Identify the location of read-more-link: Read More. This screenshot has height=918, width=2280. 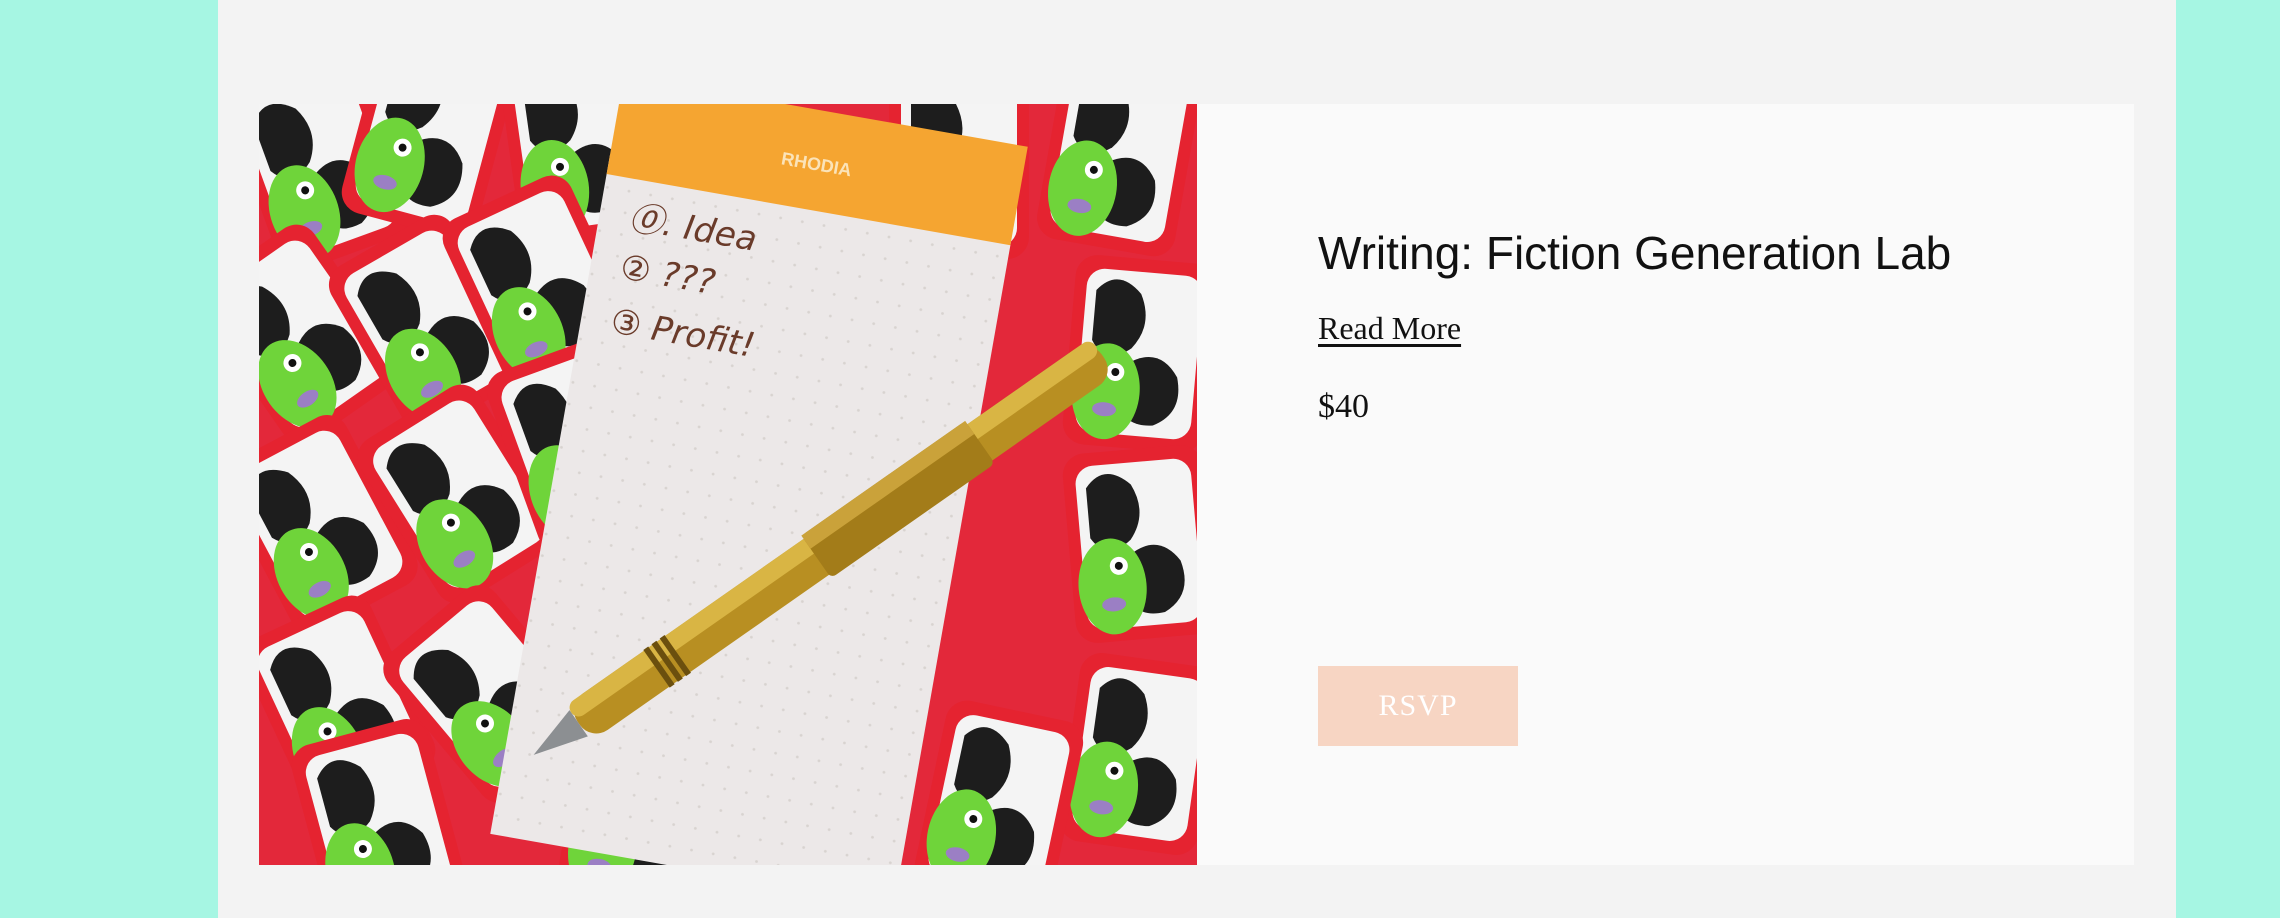
(1389, 328).